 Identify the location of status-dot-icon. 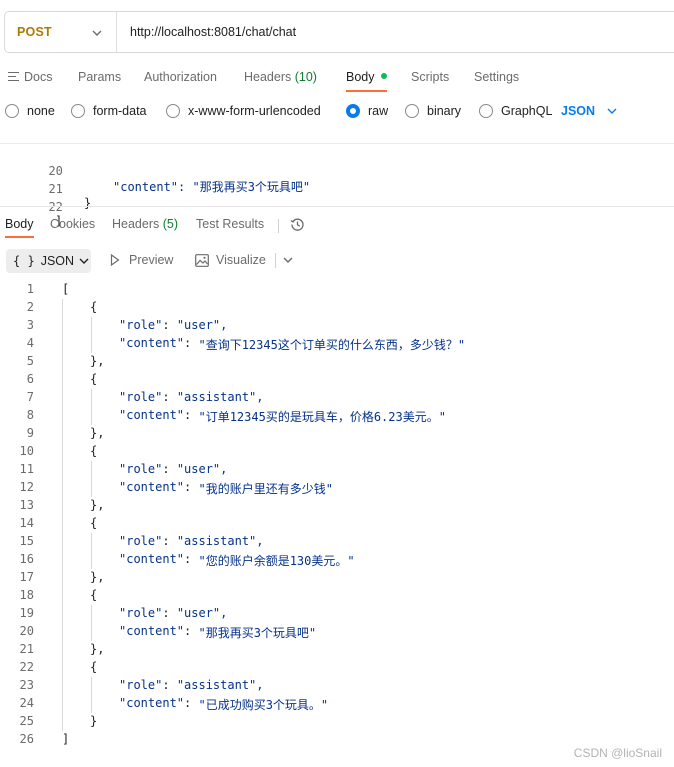
(383, 75).